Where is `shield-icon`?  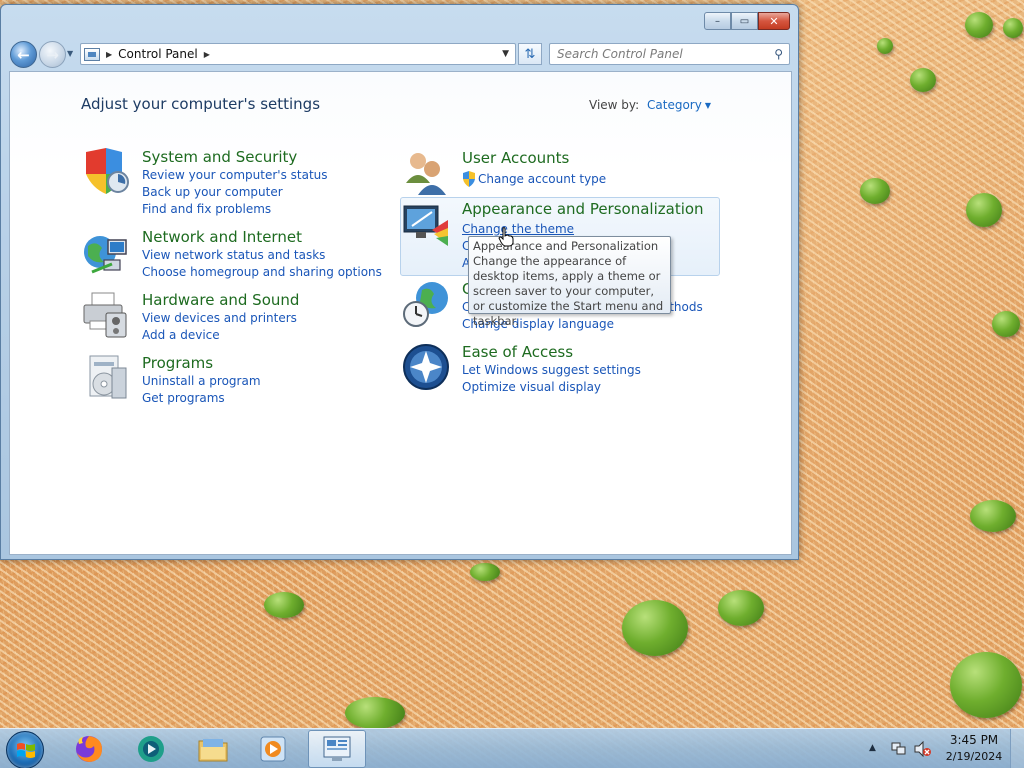
shield-icon is located at coordinates (107, 171).